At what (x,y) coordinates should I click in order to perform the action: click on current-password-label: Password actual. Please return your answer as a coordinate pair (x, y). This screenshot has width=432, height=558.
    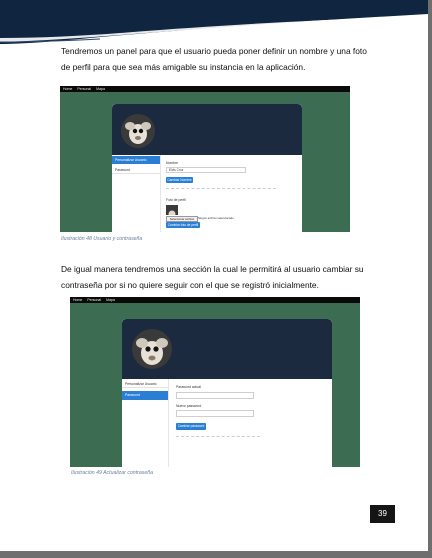
    Looking at the image, I should click on (188, 387).